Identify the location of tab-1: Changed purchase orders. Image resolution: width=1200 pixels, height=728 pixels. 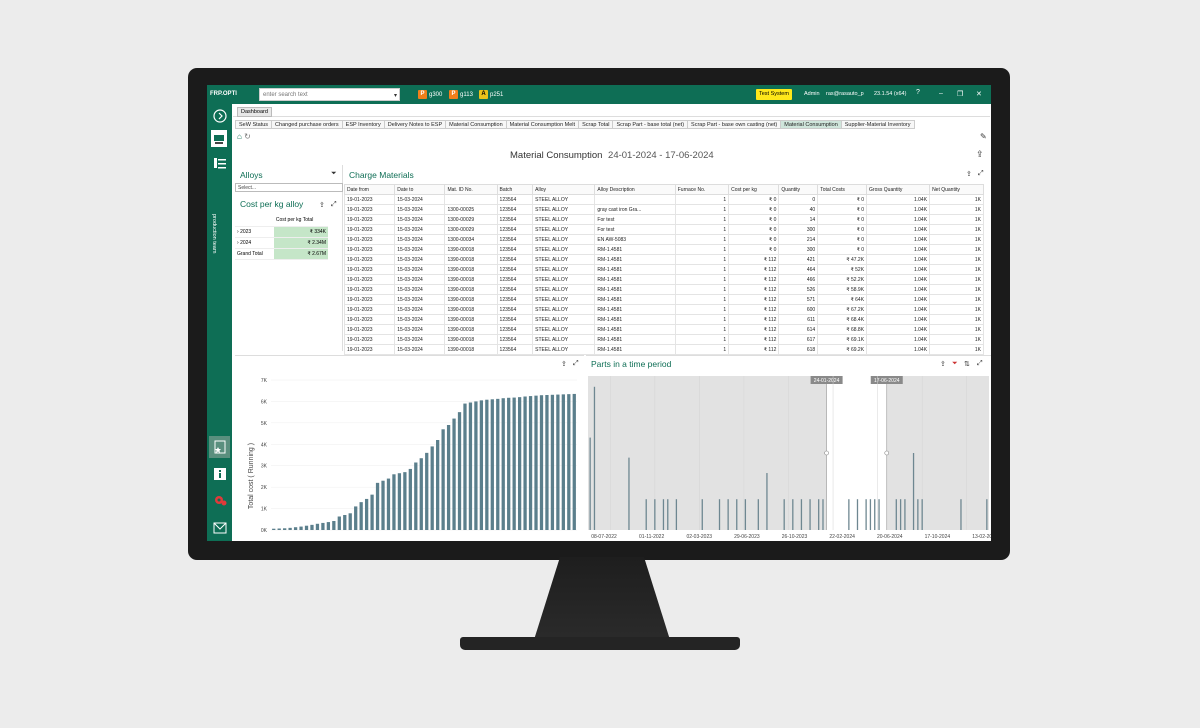
(307, 124).